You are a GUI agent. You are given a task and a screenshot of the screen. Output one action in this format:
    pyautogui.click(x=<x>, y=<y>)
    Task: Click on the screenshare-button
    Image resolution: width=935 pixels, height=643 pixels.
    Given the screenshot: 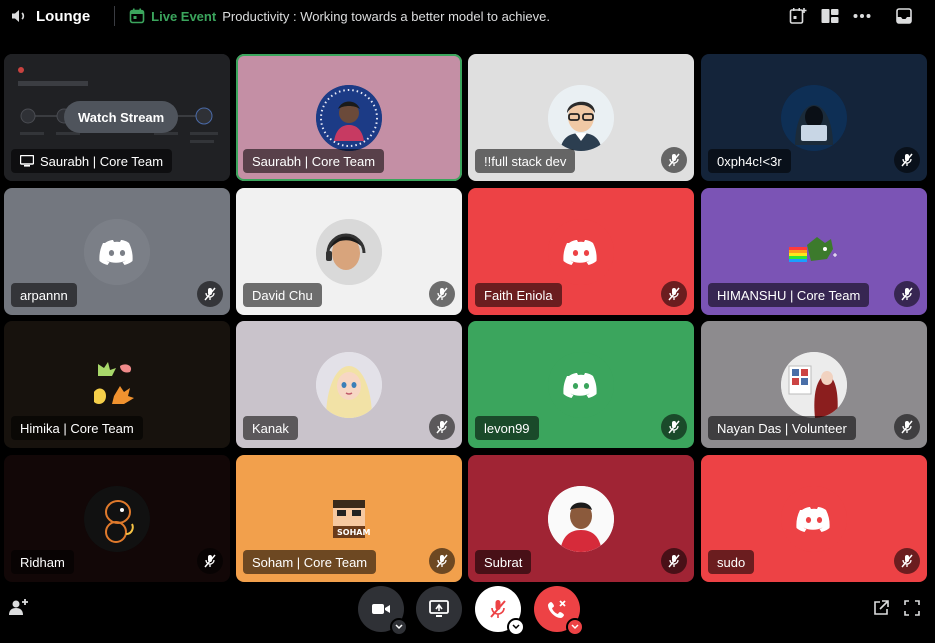 What is the action you would take?
    pyautogui.click(x=439, y=609)
    